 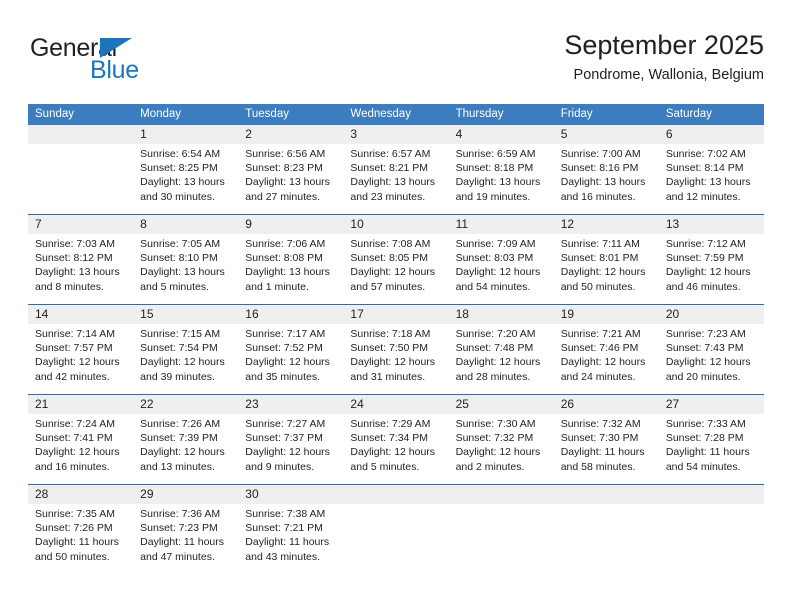 I want to click on sunrise-text: Sunrise: 7:30 AM, so click(x=495, y=424).